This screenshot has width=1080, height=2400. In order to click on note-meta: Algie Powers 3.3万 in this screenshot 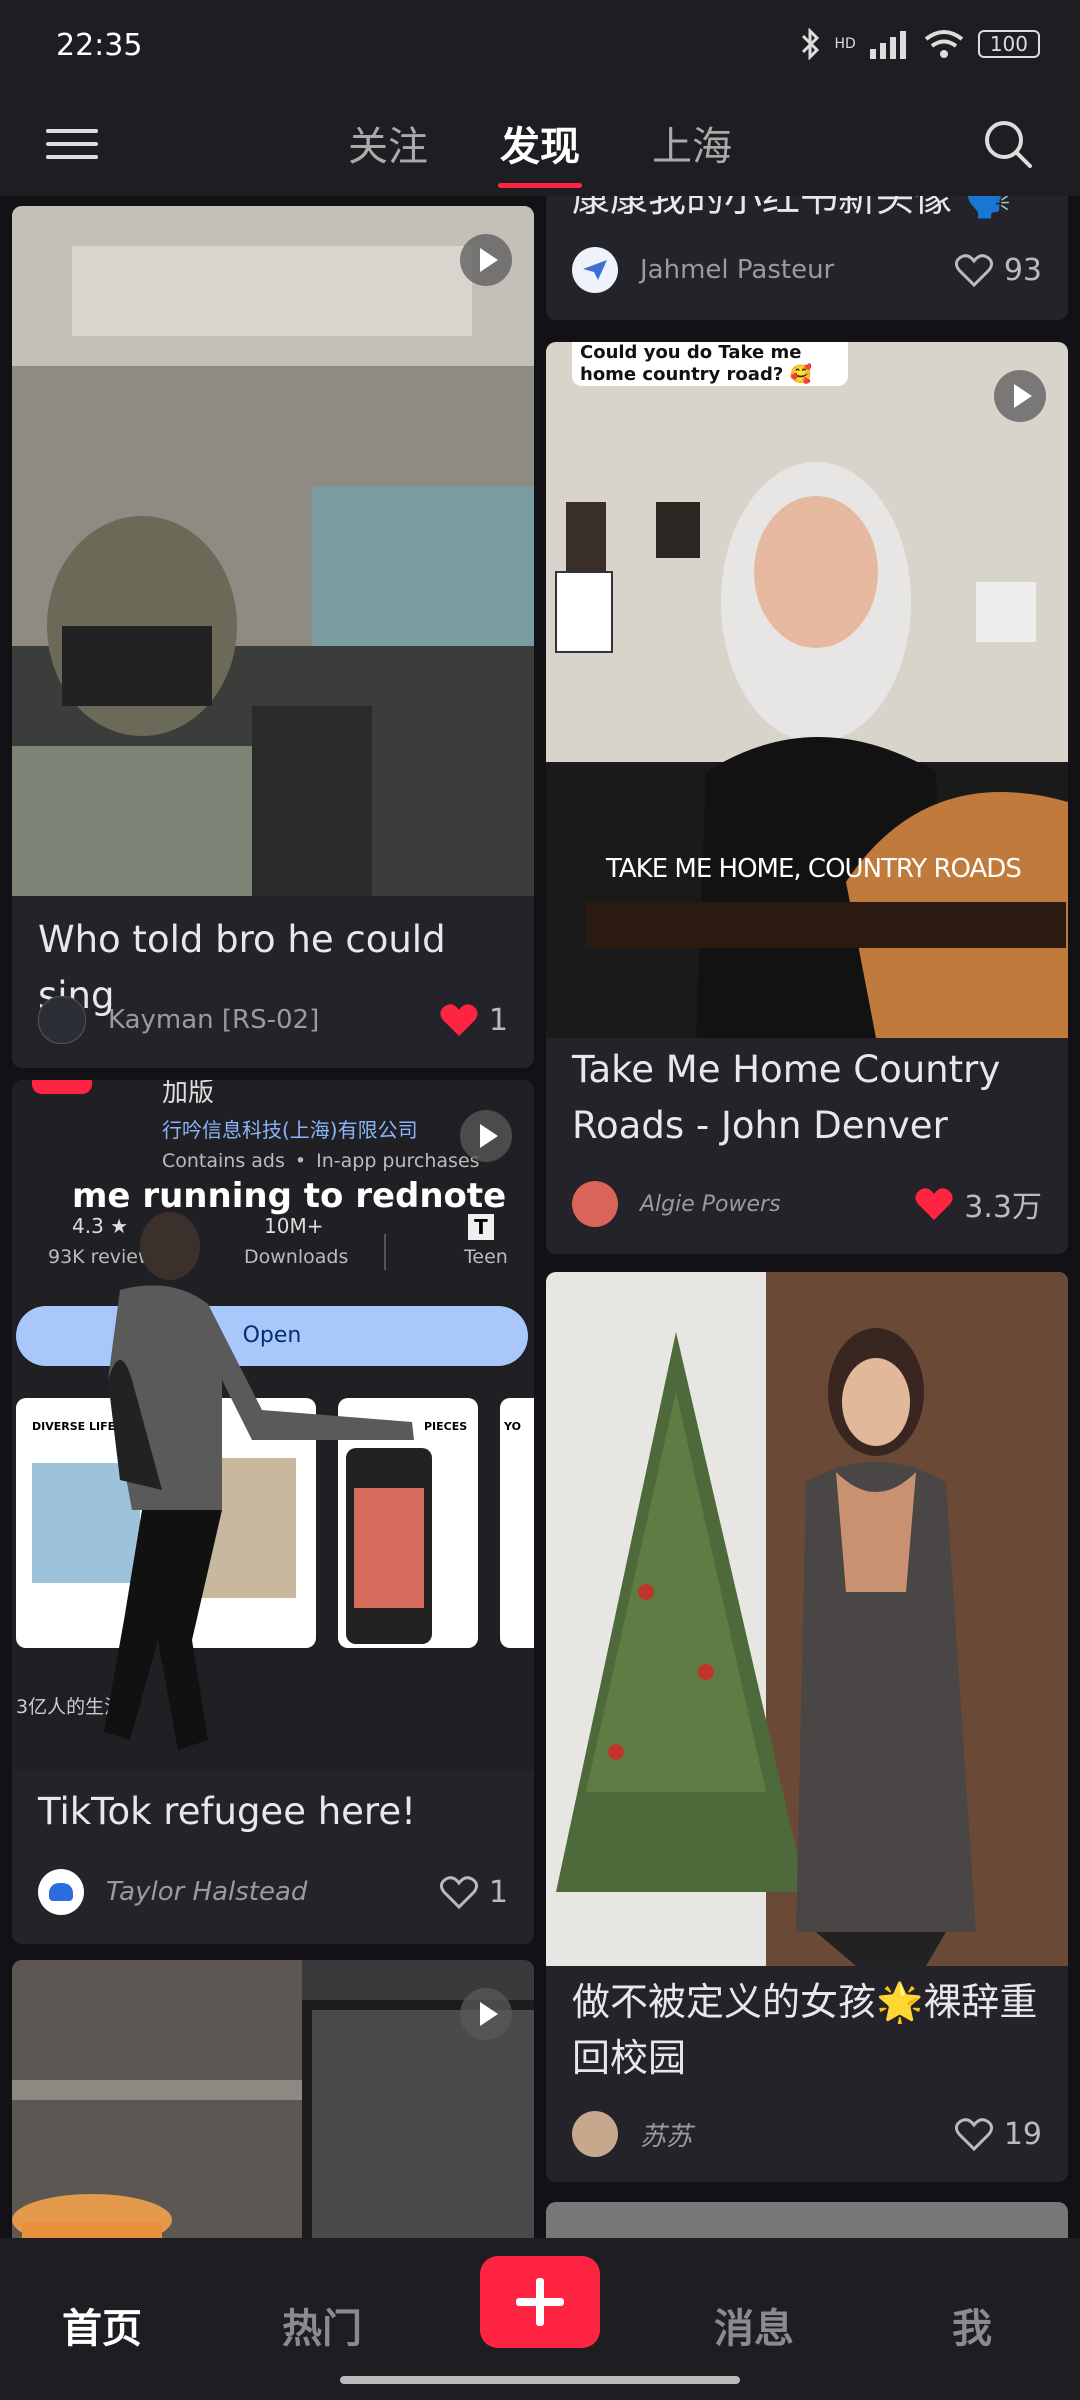, I will do `click(807, 1204)`.